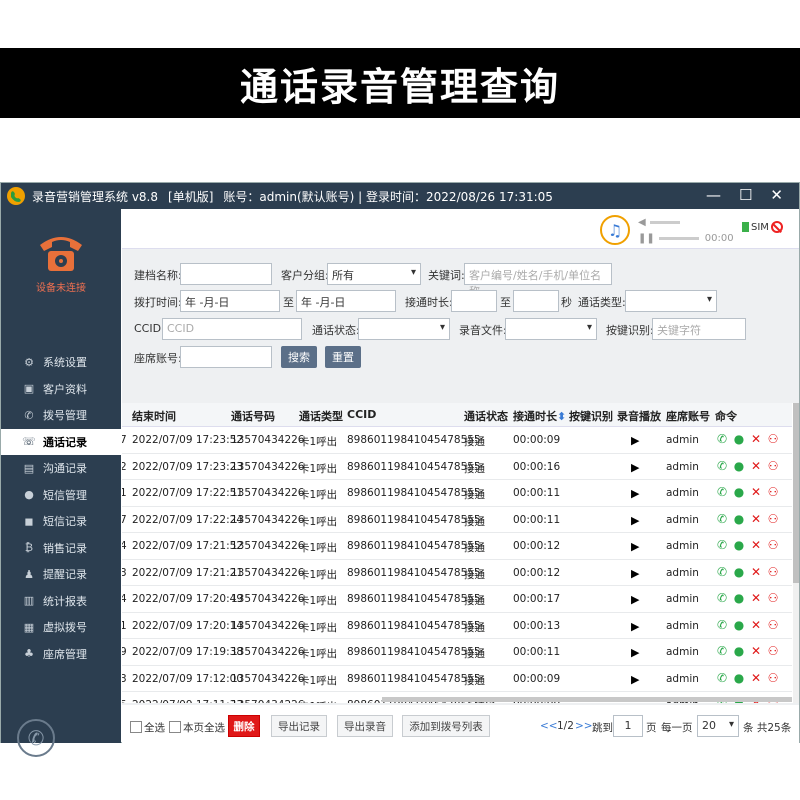 The width and height of the screenshot is (800, 800). I want to click on delete-button: 删除, so click(244, 726).